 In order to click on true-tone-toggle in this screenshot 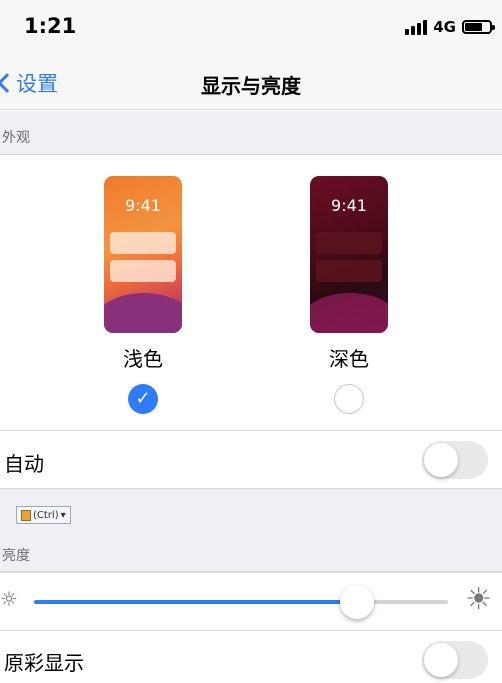, I will do `click(455, 660)`.